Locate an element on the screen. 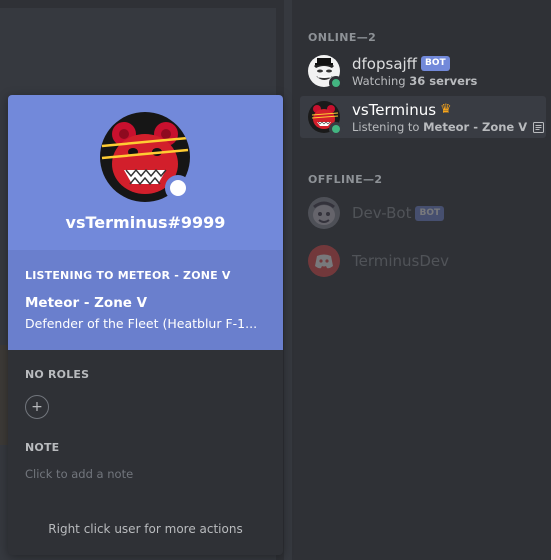 Image resolution: width=551 pixels, height=560 pixels. member-name: dfopsajff is located at coordinates (385, 63).